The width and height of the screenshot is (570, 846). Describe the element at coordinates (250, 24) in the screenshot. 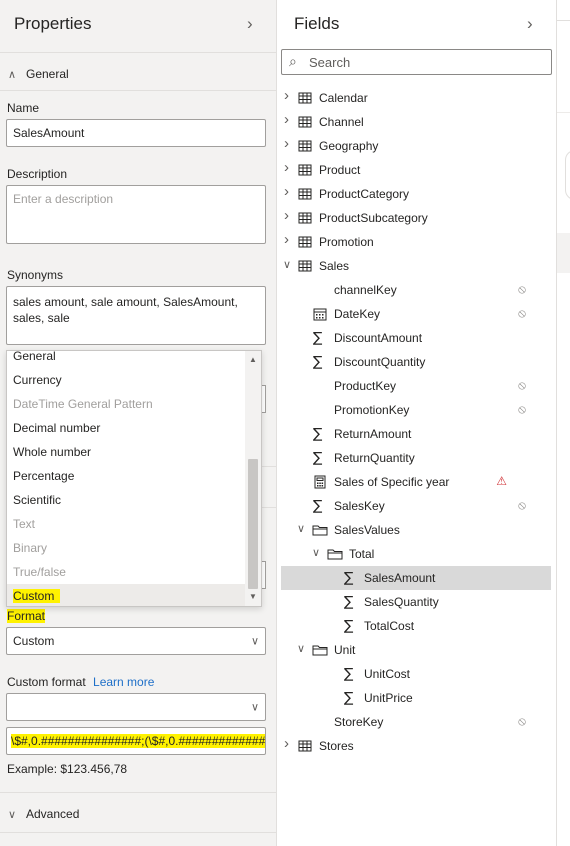

I see `collapse-properties-chevron-icon: ›` at that location.